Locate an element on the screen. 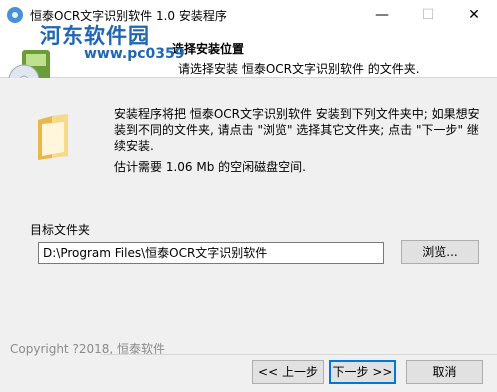  footer-divider is located at coordinates (298, 354).